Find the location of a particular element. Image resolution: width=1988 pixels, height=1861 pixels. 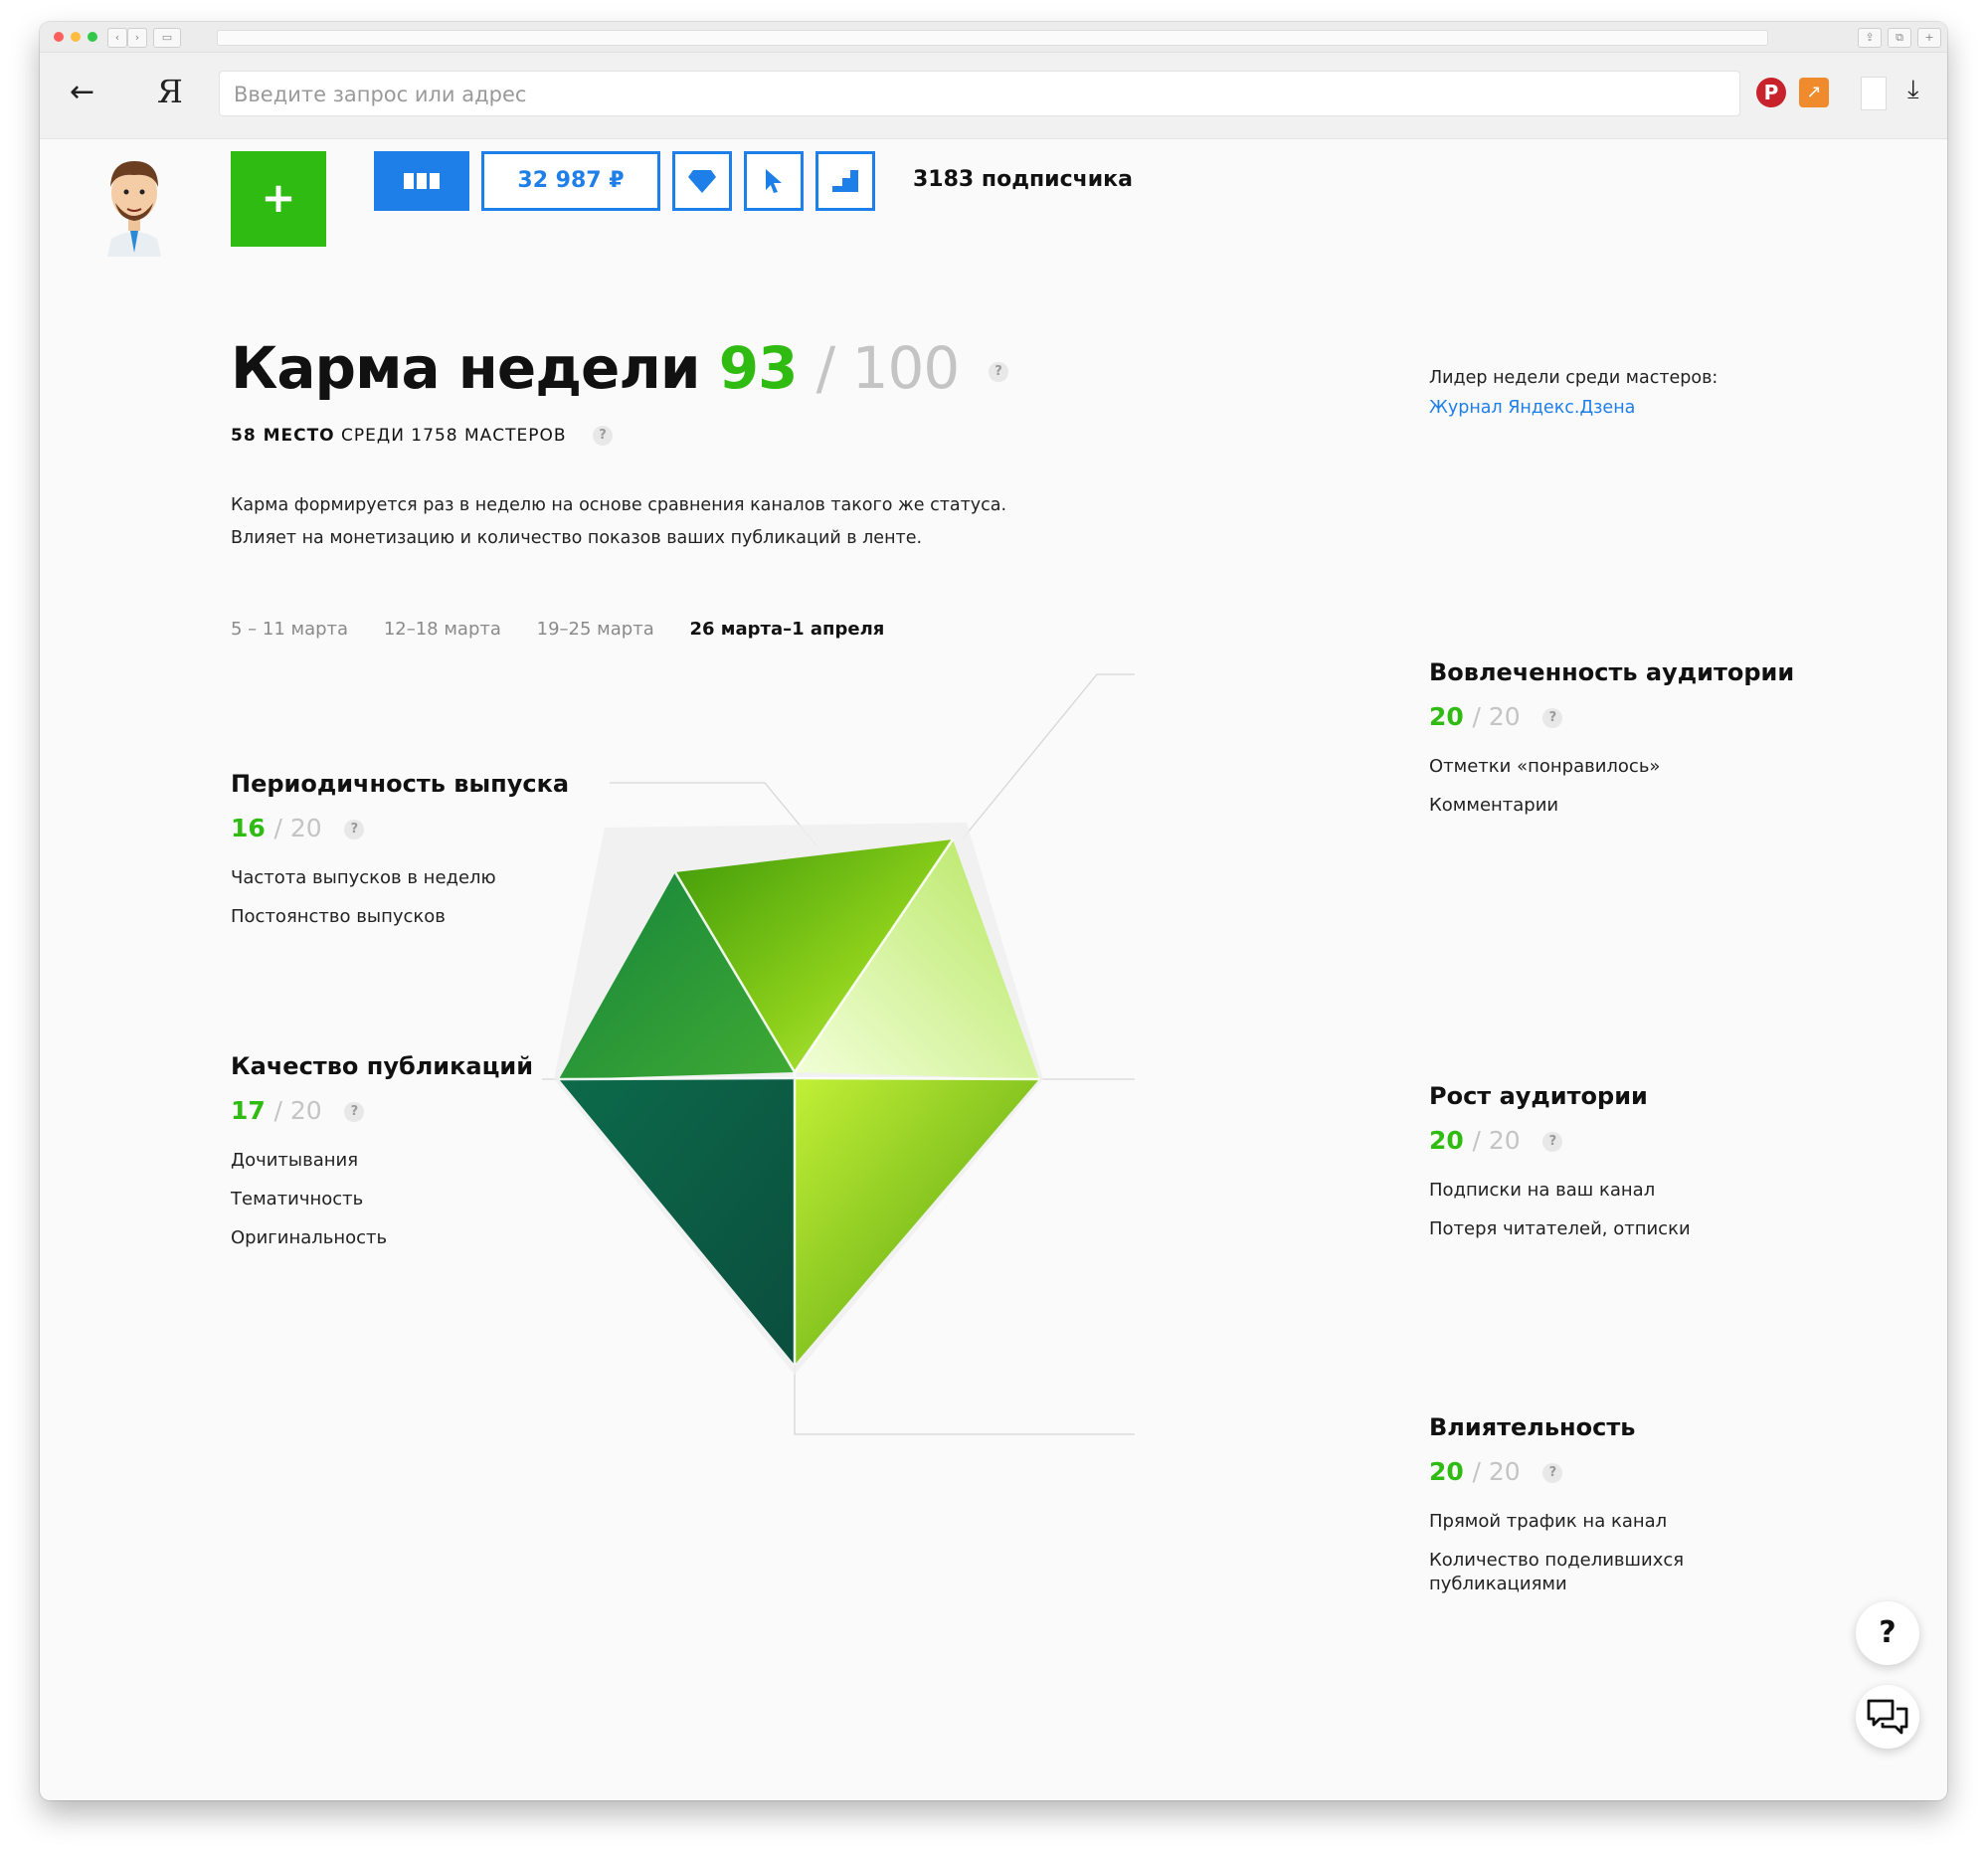

metric-item: Потеря читателей, отписки is located at coordinates (1560, 1228).